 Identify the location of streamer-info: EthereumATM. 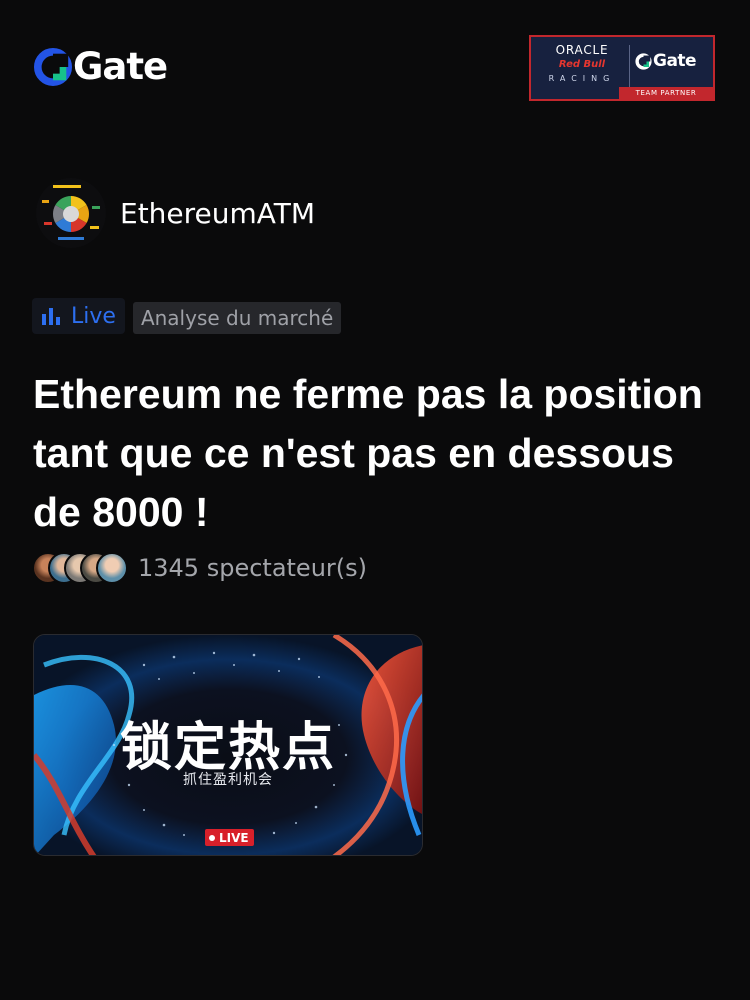
(175, 213).